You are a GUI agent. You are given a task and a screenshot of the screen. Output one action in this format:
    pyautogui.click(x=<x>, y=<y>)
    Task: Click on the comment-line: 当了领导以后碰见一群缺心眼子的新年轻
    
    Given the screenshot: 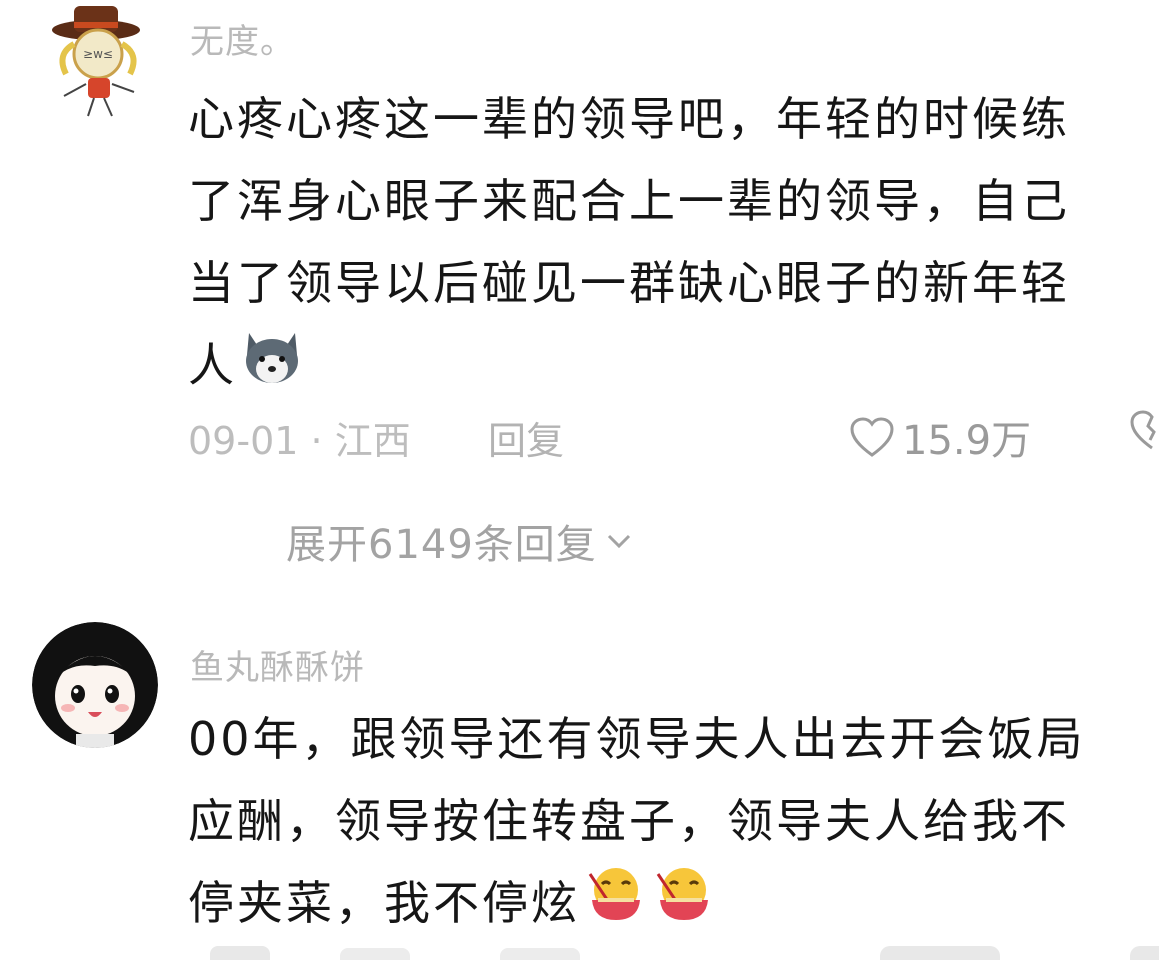 What is the action you would take?
    pyautogui.click(x=629, y=283)
    